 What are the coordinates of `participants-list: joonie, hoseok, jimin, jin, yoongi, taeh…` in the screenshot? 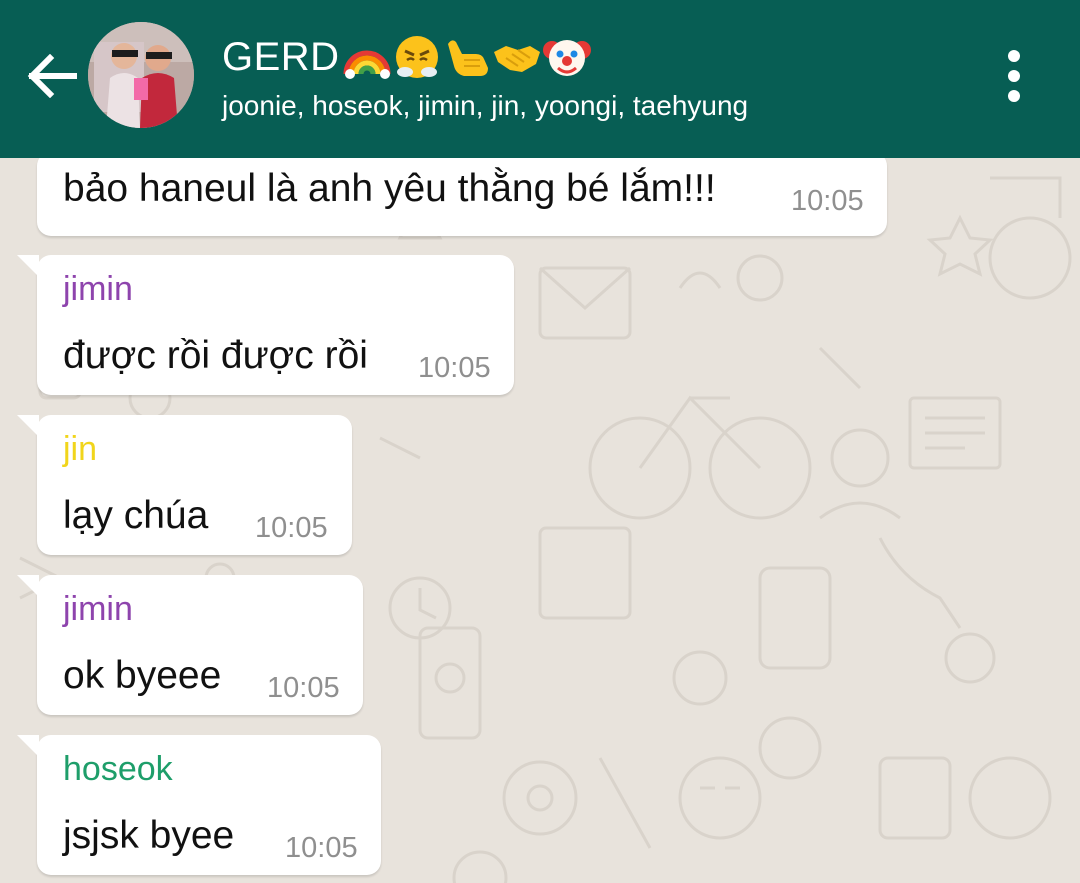 It's located at (485, 105).